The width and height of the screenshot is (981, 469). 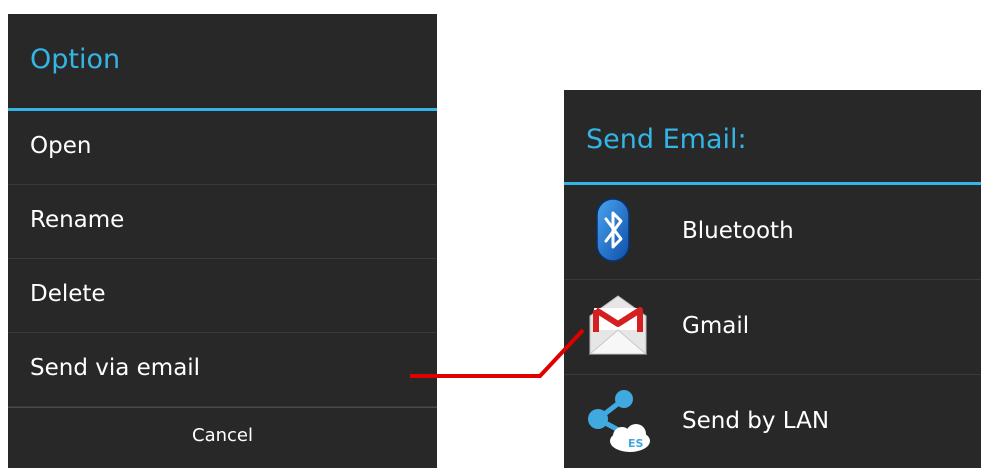 I want to click on app-item-bluetooth: Bluetooth, so click(x=772, y=232).